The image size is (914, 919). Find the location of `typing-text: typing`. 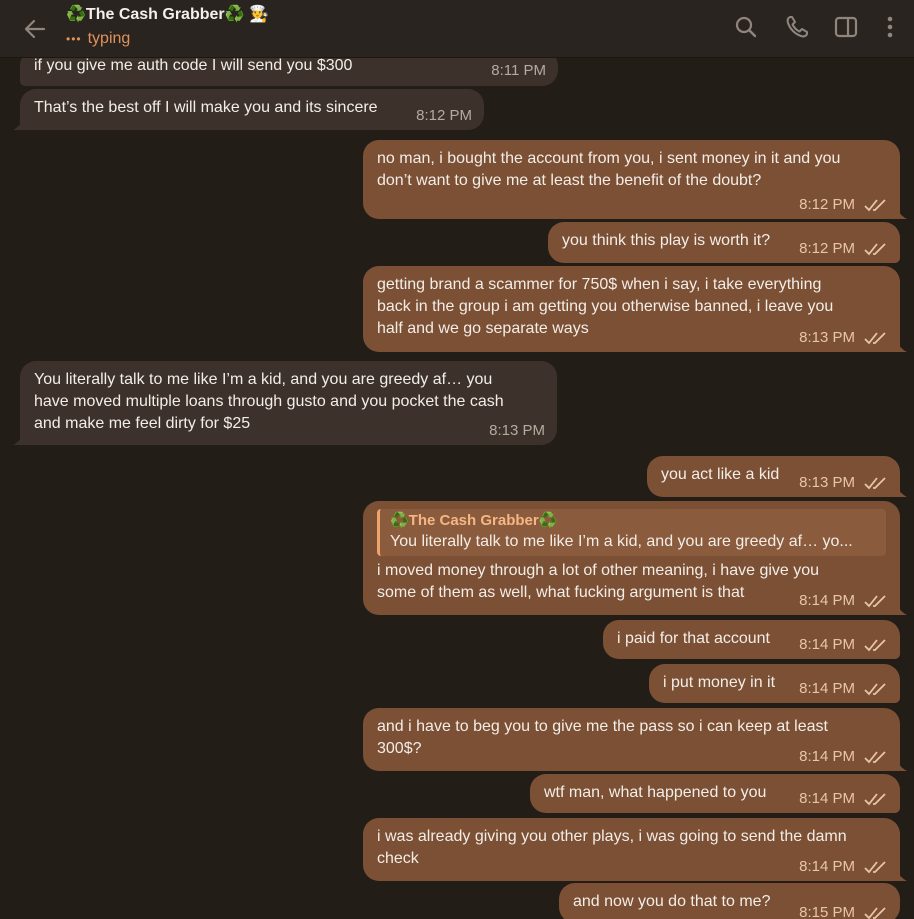

typing-text: typing is located at coordinates (109, 38).